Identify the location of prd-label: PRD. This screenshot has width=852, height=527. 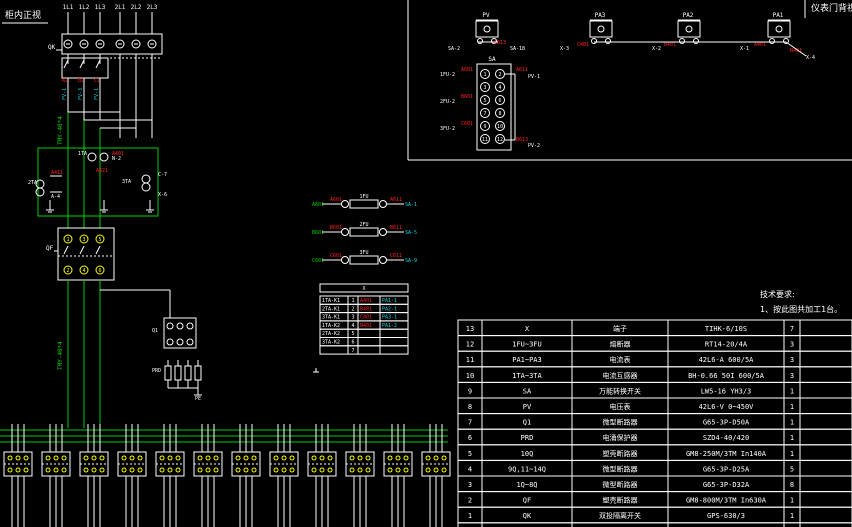
(156, 371).